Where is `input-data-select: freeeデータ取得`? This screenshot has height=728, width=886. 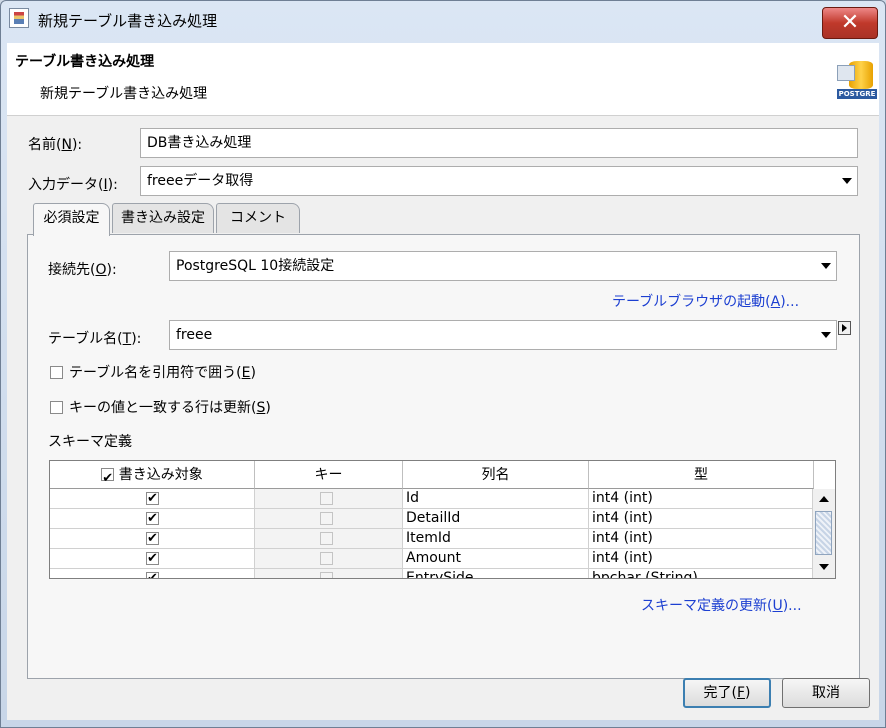 input-data-select: freeeデータ取得 is located at coordinates (499, 181).